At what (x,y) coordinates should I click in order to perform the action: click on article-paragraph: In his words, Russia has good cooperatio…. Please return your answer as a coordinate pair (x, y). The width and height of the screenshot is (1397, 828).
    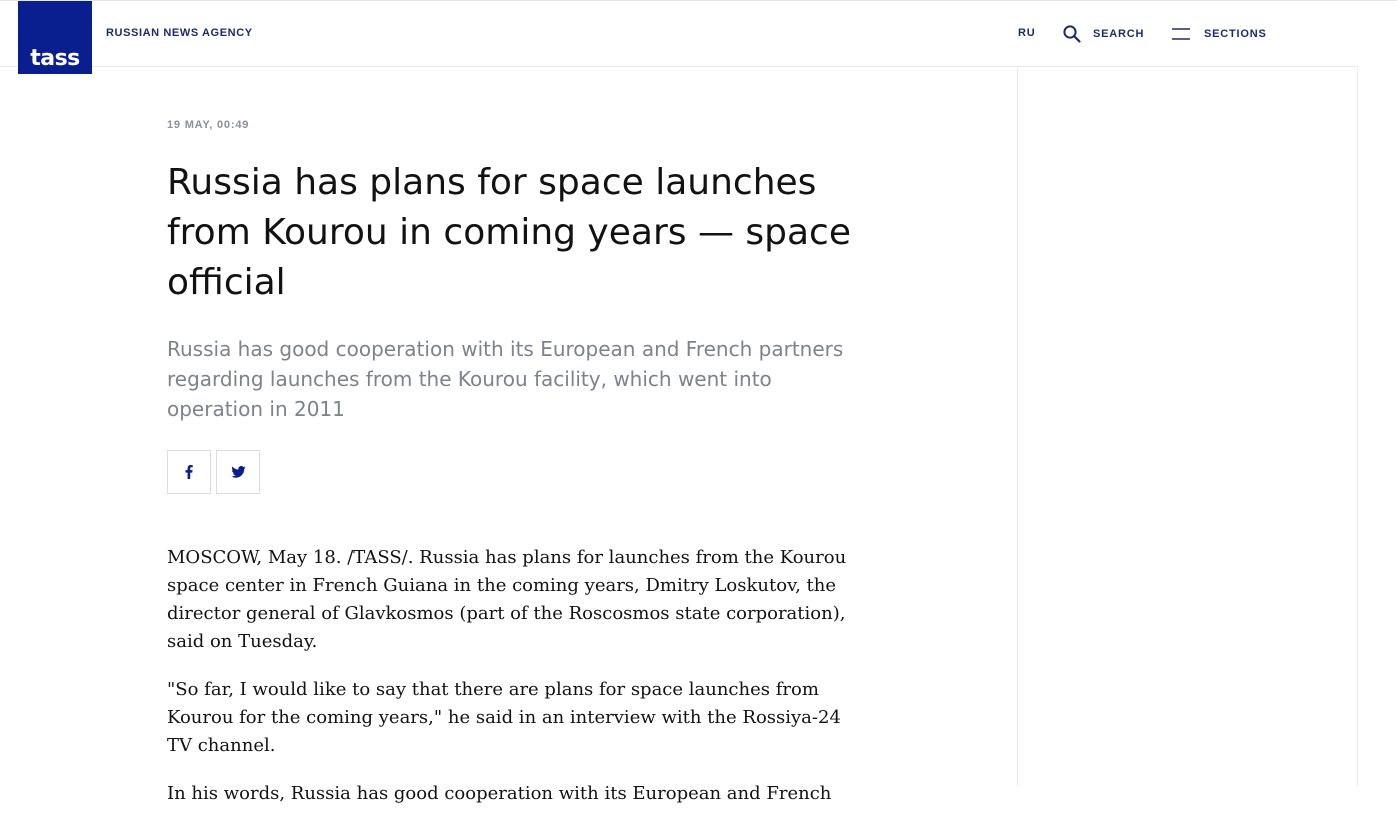
    Looking at the image, I should click on (499, 793).